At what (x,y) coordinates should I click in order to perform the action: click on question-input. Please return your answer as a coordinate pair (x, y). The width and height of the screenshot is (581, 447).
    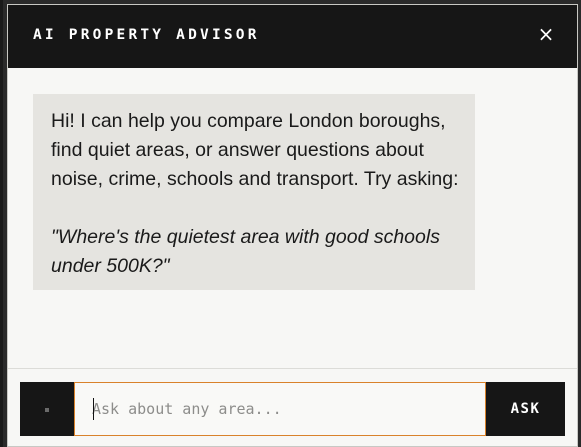
    Looking at the image, I should click on (280, 409).